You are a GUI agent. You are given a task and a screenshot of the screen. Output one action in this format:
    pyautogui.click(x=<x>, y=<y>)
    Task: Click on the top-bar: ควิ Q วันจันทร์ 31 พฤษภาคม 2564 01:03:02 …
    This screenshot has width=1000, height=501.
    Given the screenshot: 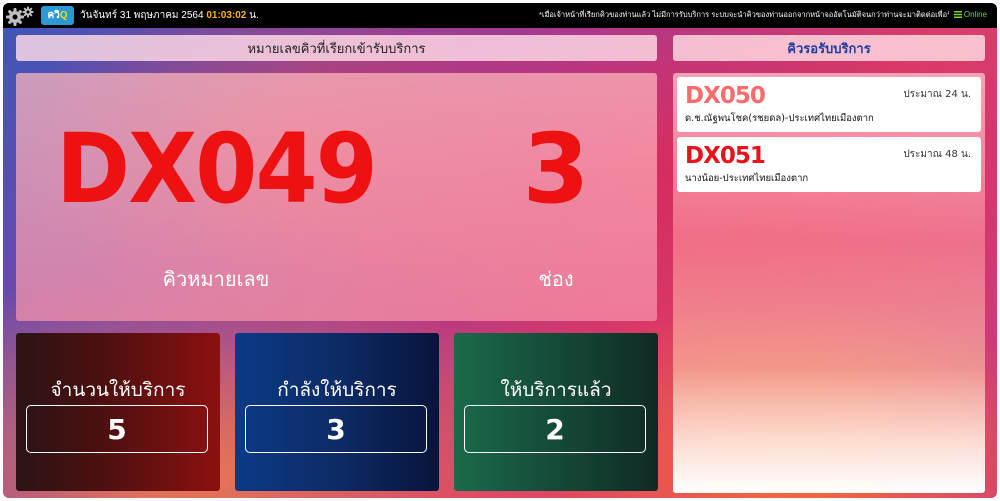 What is the action you would take?
    pyautogui.click(x=500, y=15)
    